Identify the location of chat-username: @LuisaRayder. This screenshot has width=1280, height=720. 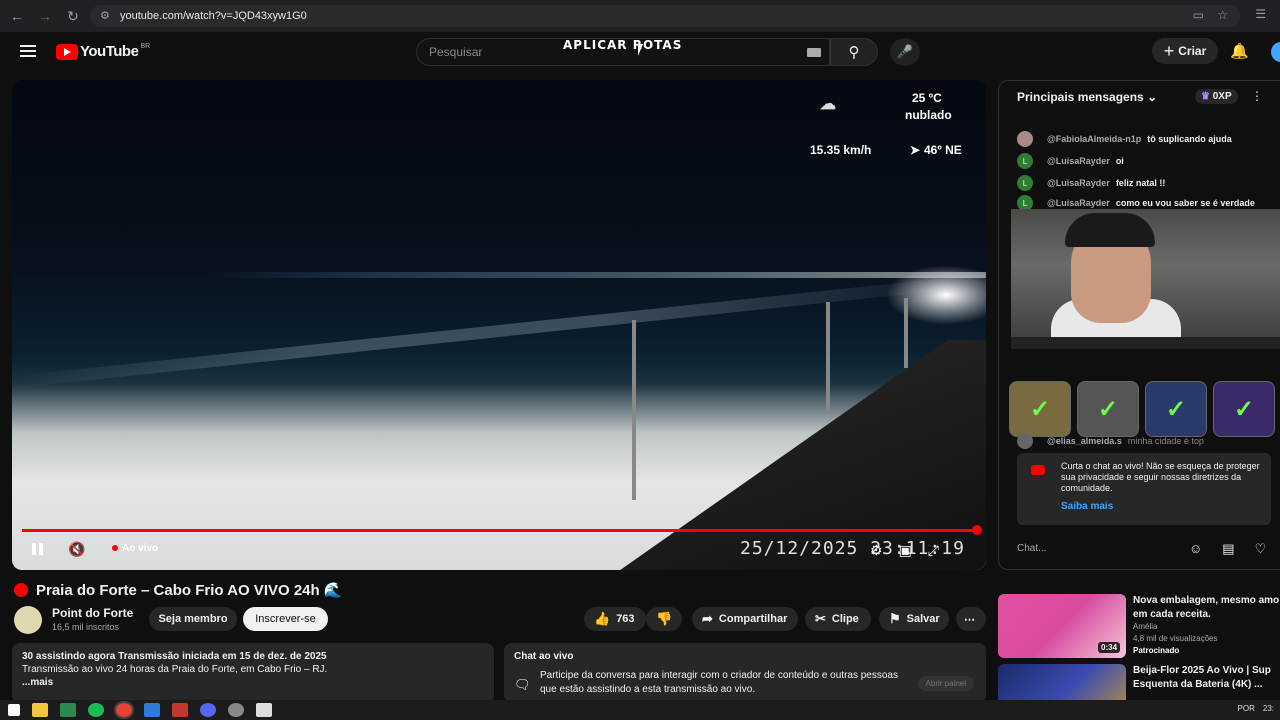
(1078, 183).